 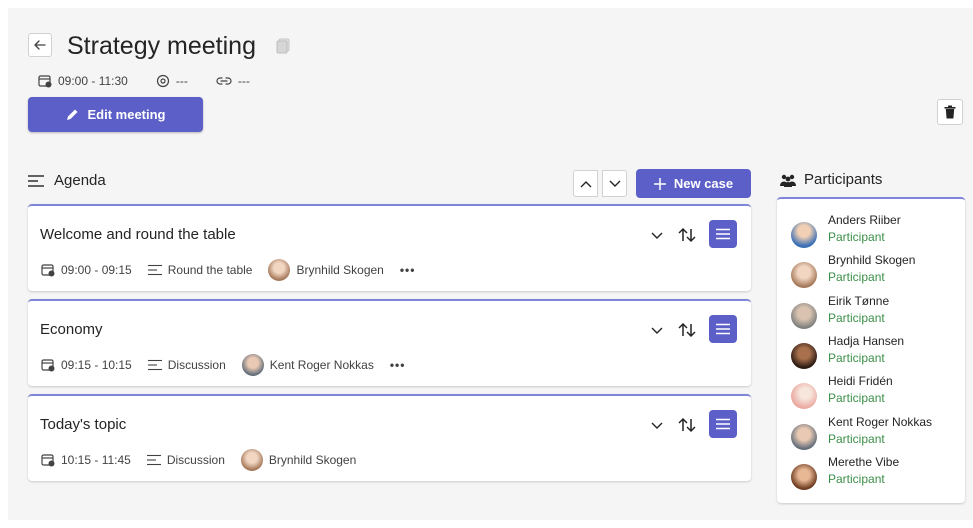 I want to click on arrow-left-icon, so click(x=40, y=45).